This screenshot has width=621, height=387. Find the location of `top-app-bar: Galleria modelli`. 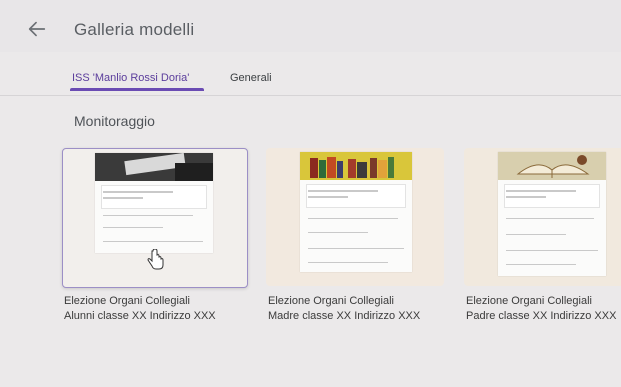

top-app-bar: Galleria modelli is located at coordinates (310, 26).